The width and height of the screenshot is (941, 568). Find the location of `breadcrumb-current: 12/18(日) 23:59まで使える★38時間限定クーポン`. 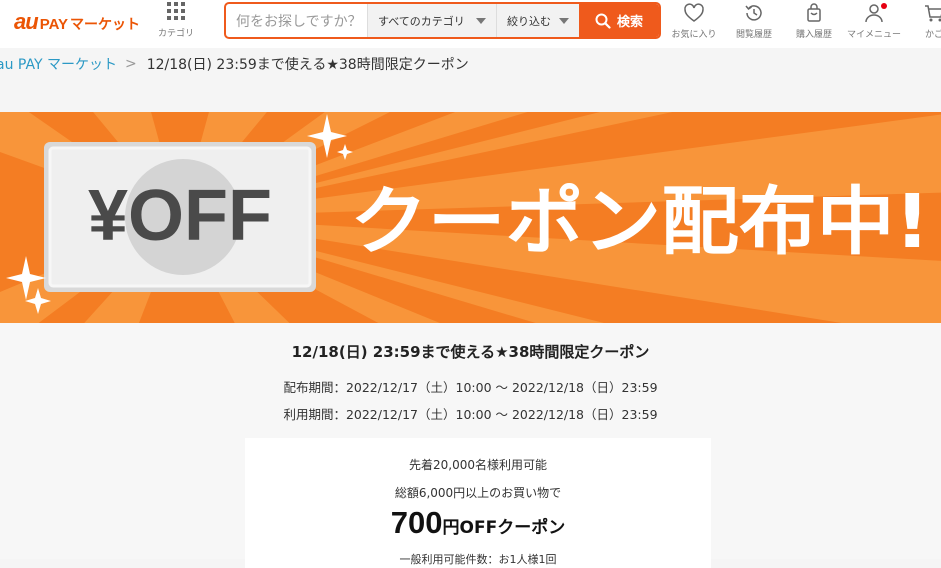

breadcrumb-current: 12/18(日) 23:59まで使える★38時間限定クーポン is located at coordinates (308, 64).